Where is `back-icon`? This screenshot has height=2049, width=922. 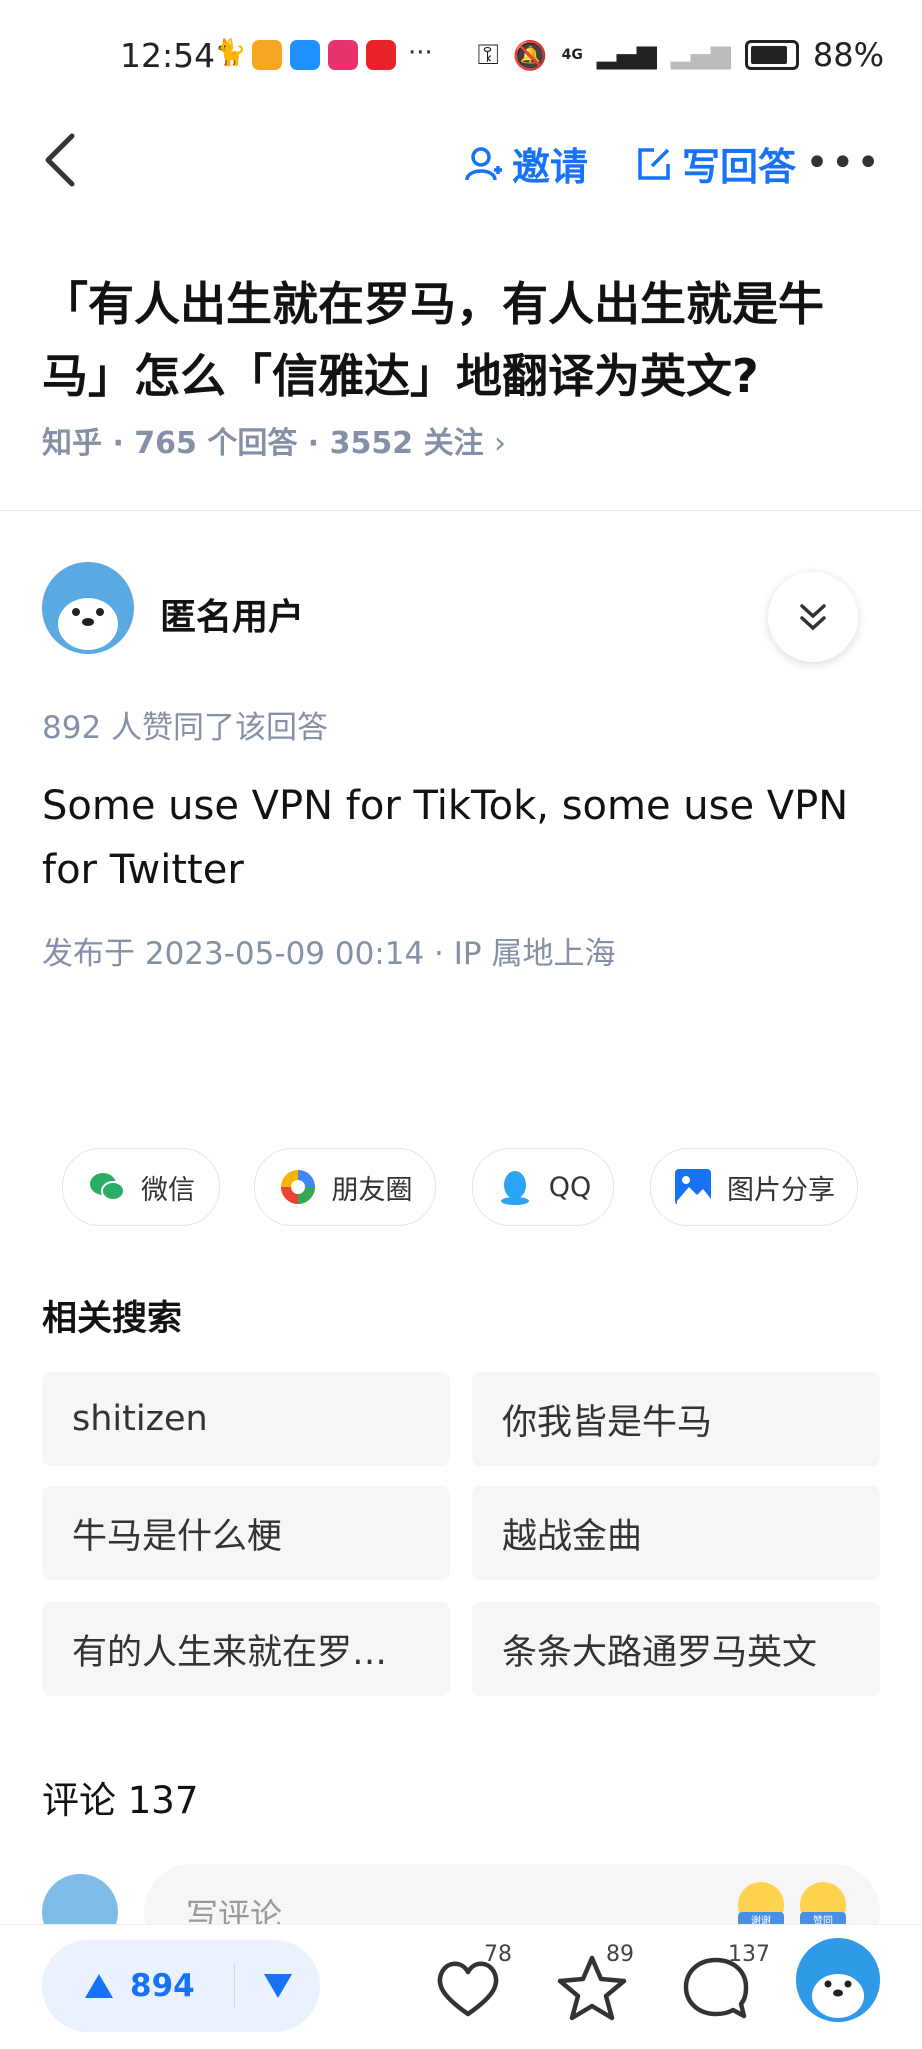 back-icon is located at coordinates (60, 160).